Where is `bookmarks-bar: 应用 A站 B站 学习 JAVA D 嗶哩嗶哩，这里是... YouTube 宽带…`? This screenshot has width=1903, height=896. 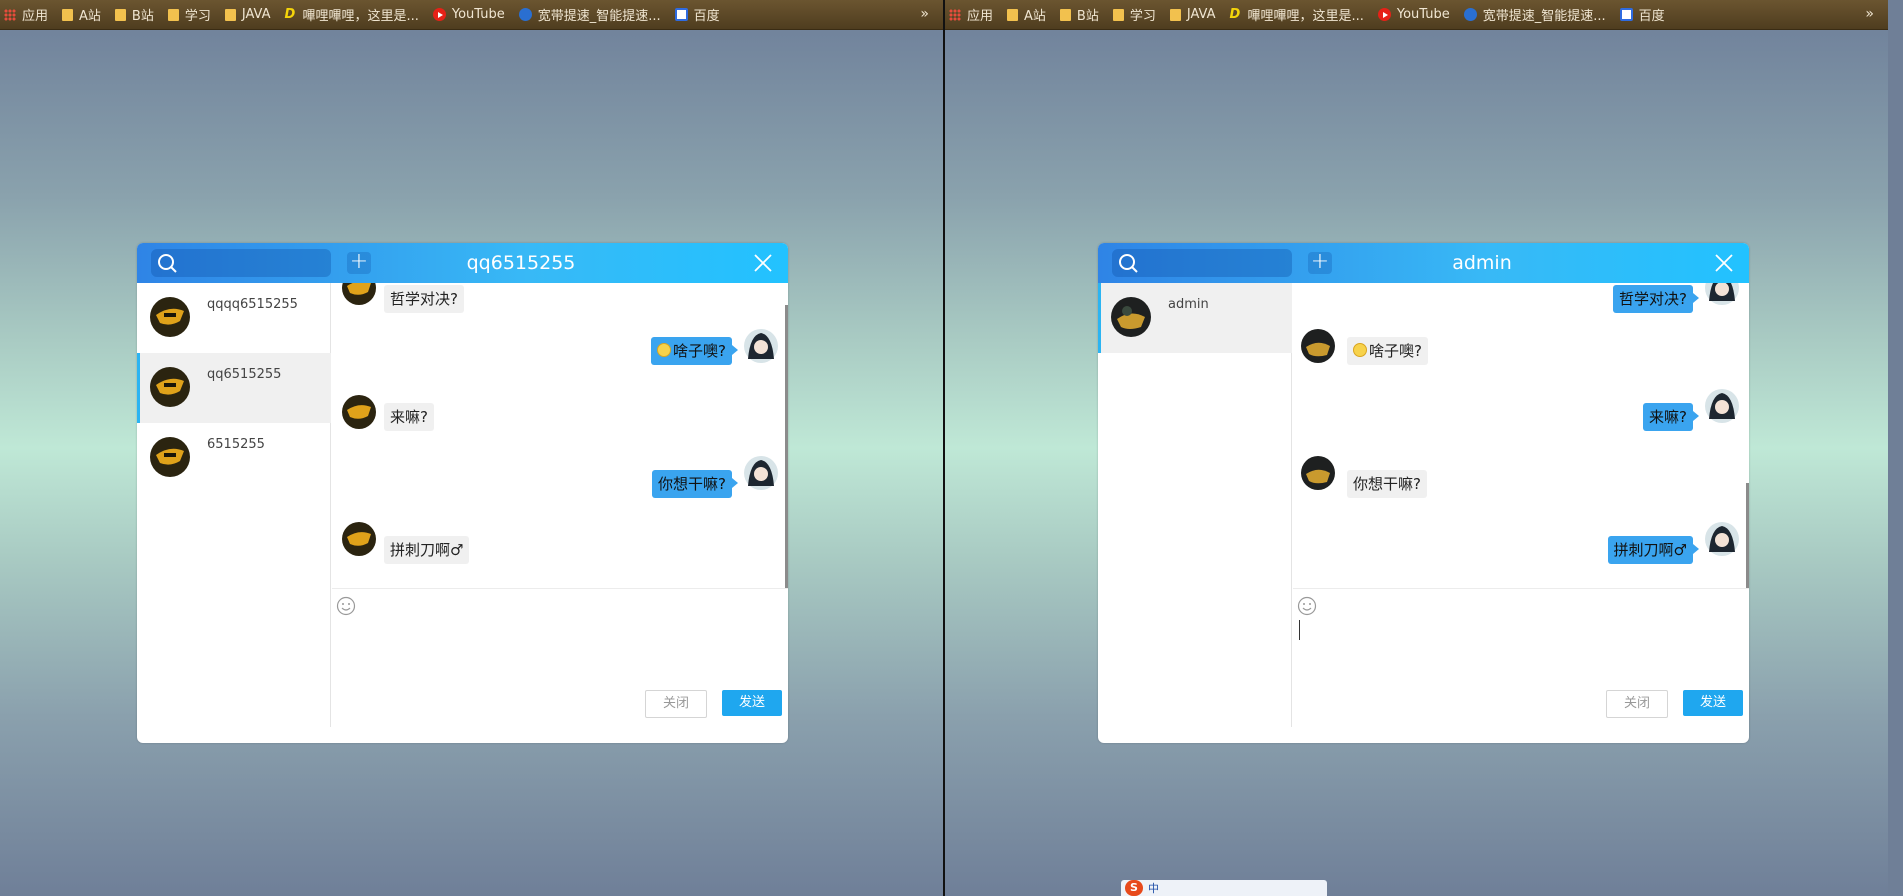
bookmarks-bar: 应用 A站 B站 学习 JAVA D 嗶哩嗶哩，这里是... YouTube 宽带… is located at coordinates (1416, 15).